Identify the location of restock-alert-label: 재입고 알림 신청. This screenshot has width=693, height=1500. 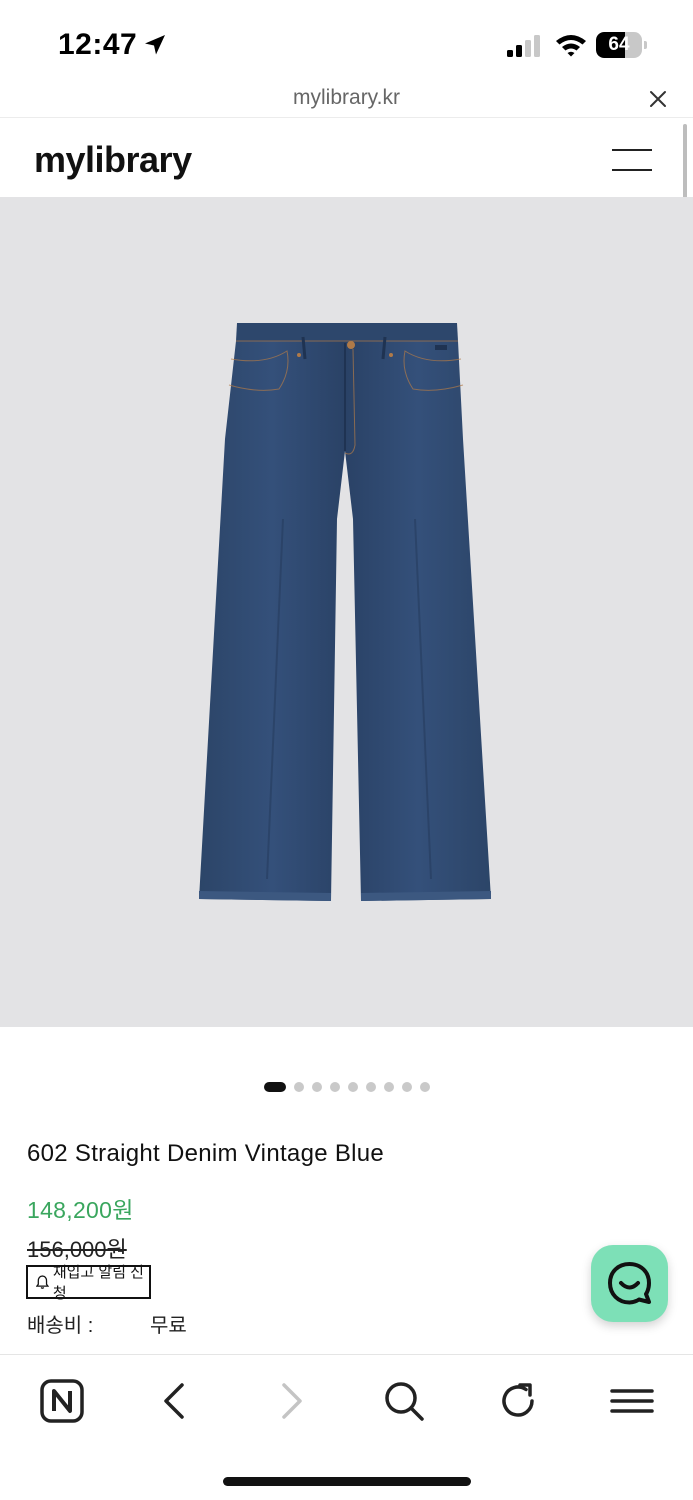
(98, 1283).